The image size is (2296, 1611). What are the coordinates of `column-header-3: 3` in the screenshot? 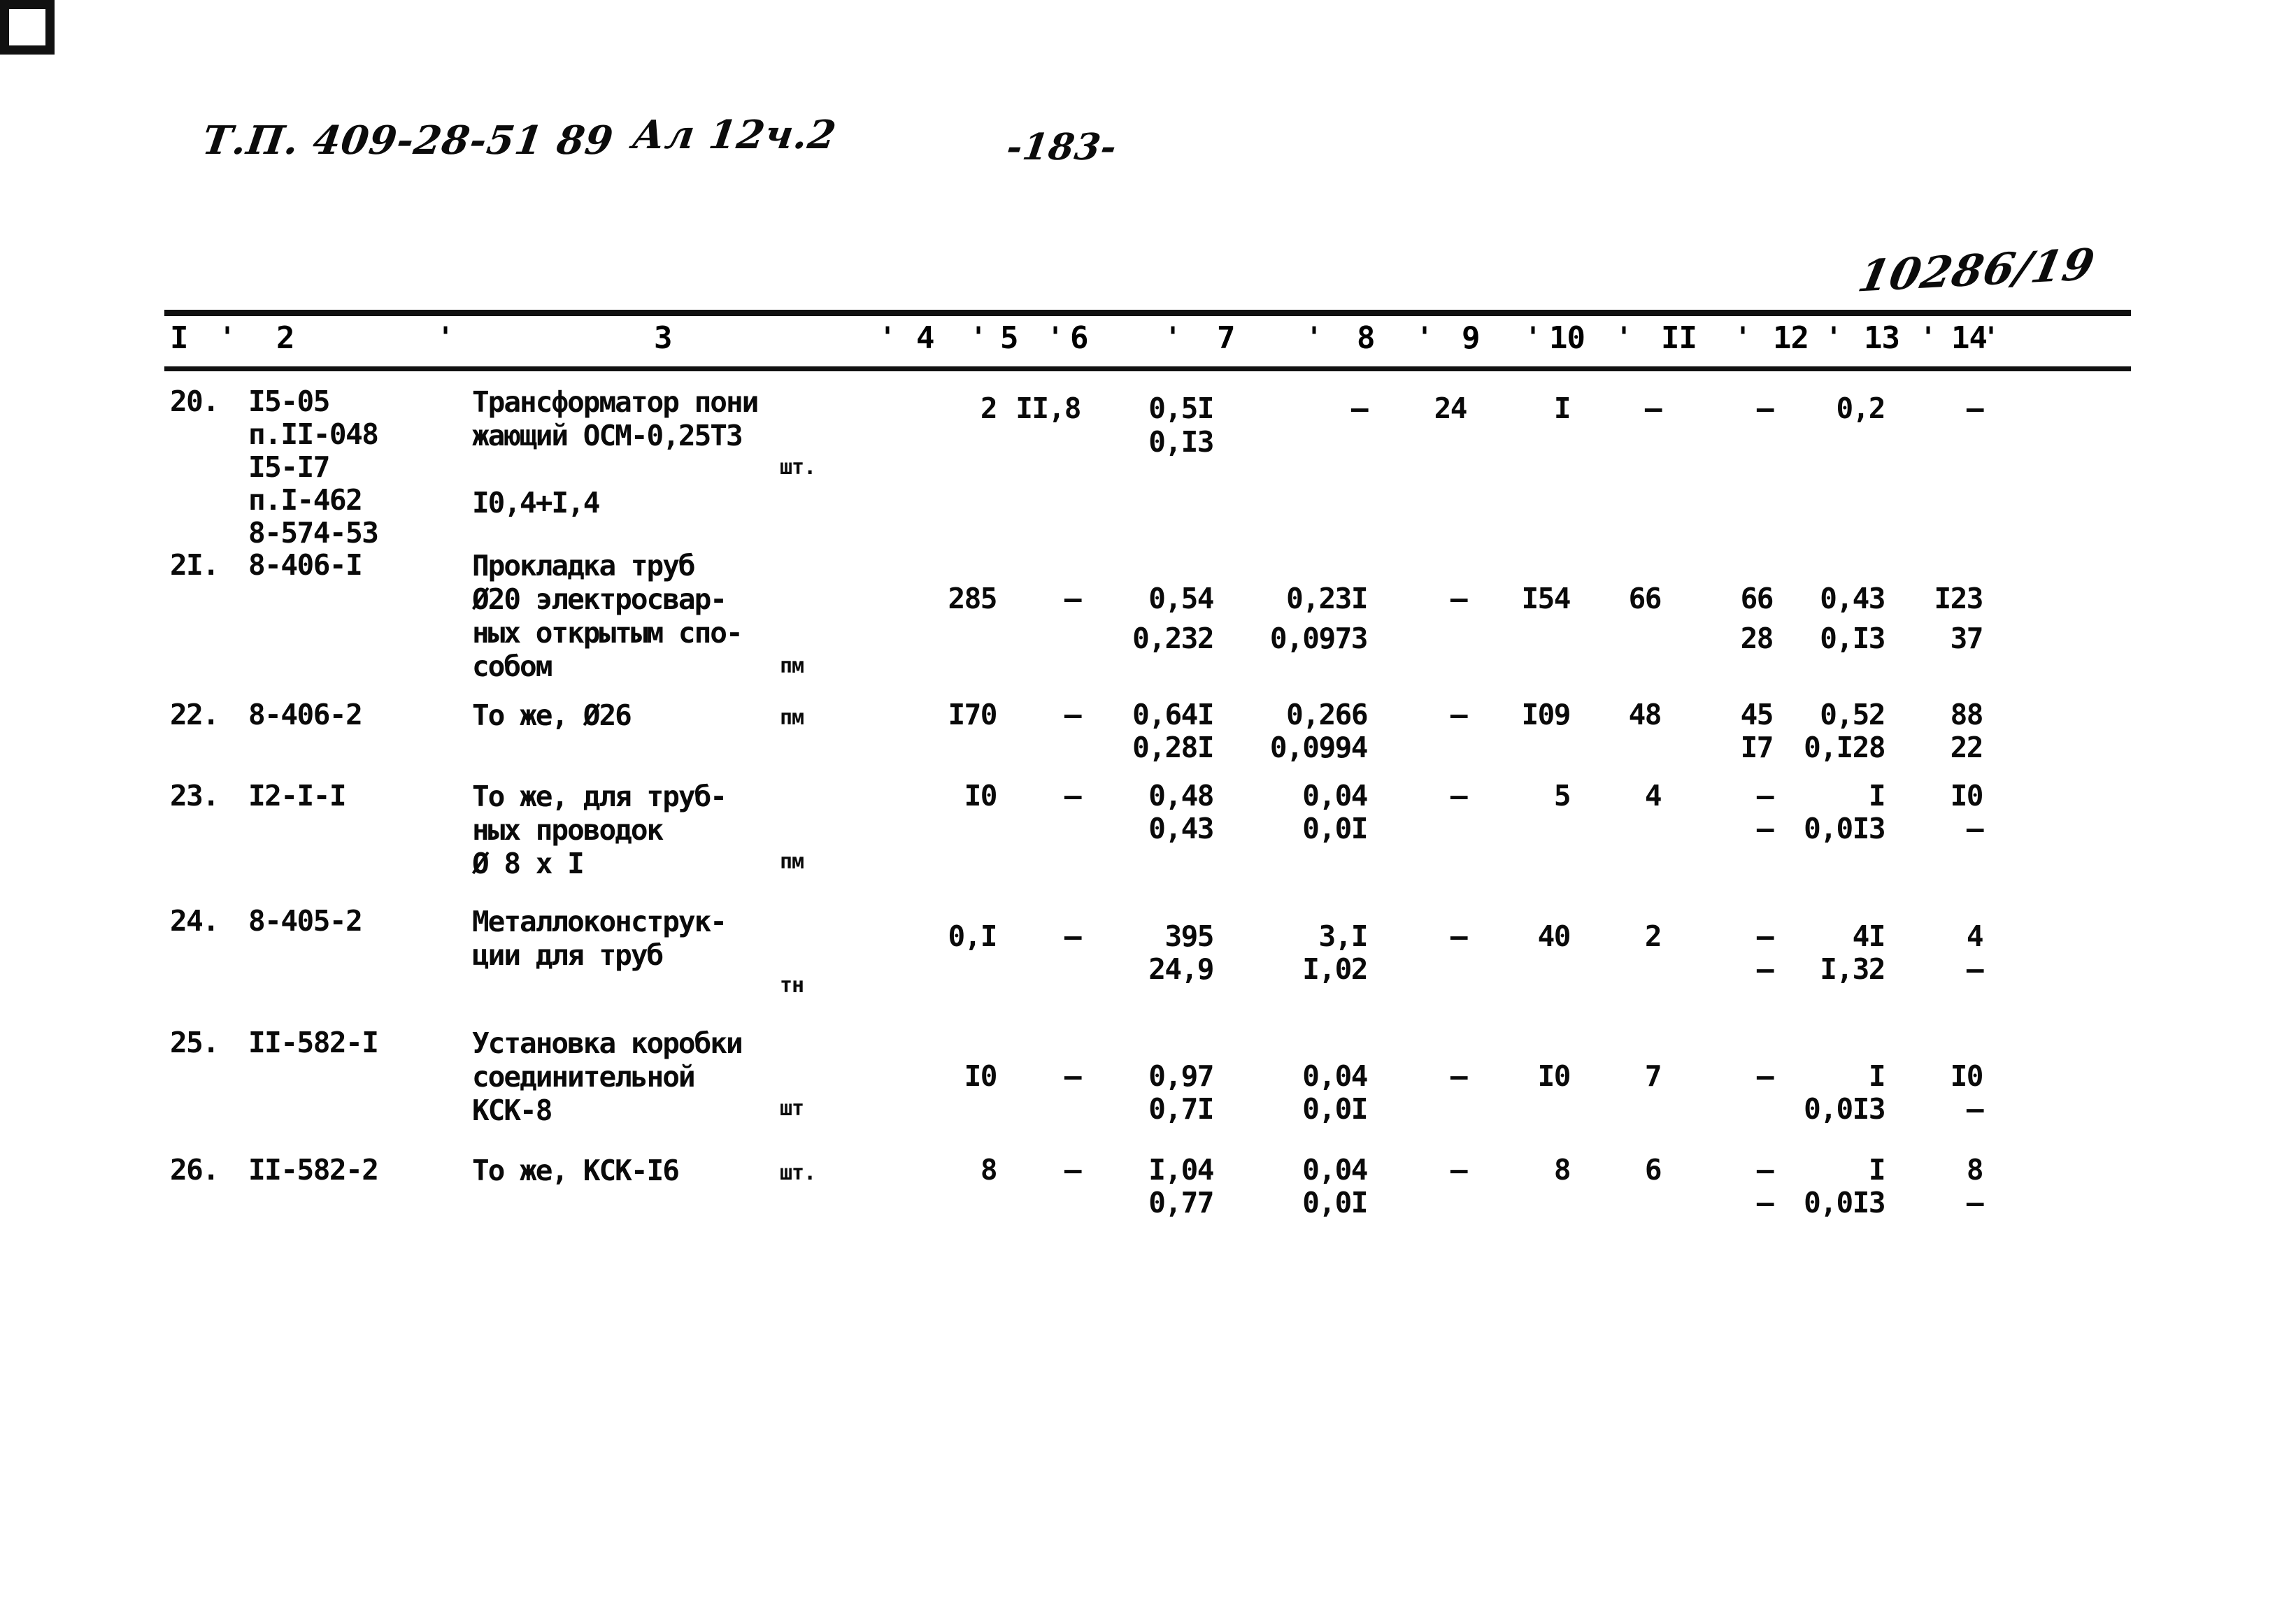 It's located at (663, 338).